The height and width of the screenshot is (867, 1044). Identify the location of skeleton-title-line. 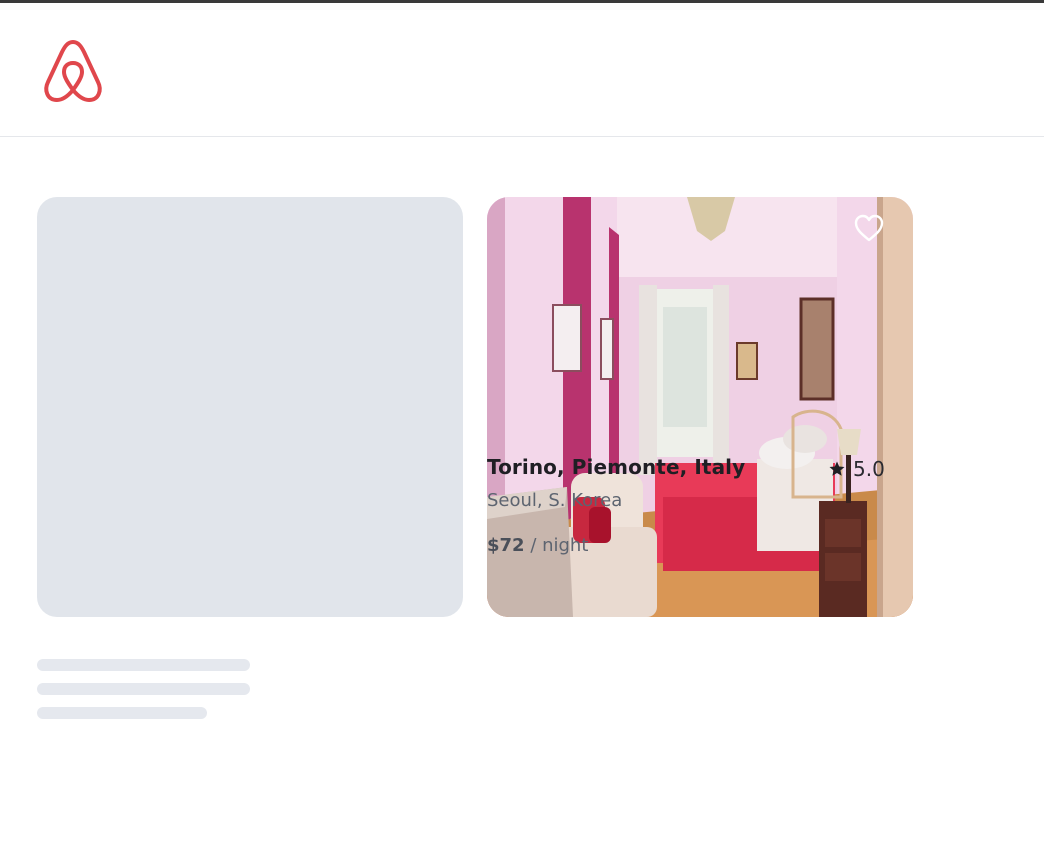
(143, 665).